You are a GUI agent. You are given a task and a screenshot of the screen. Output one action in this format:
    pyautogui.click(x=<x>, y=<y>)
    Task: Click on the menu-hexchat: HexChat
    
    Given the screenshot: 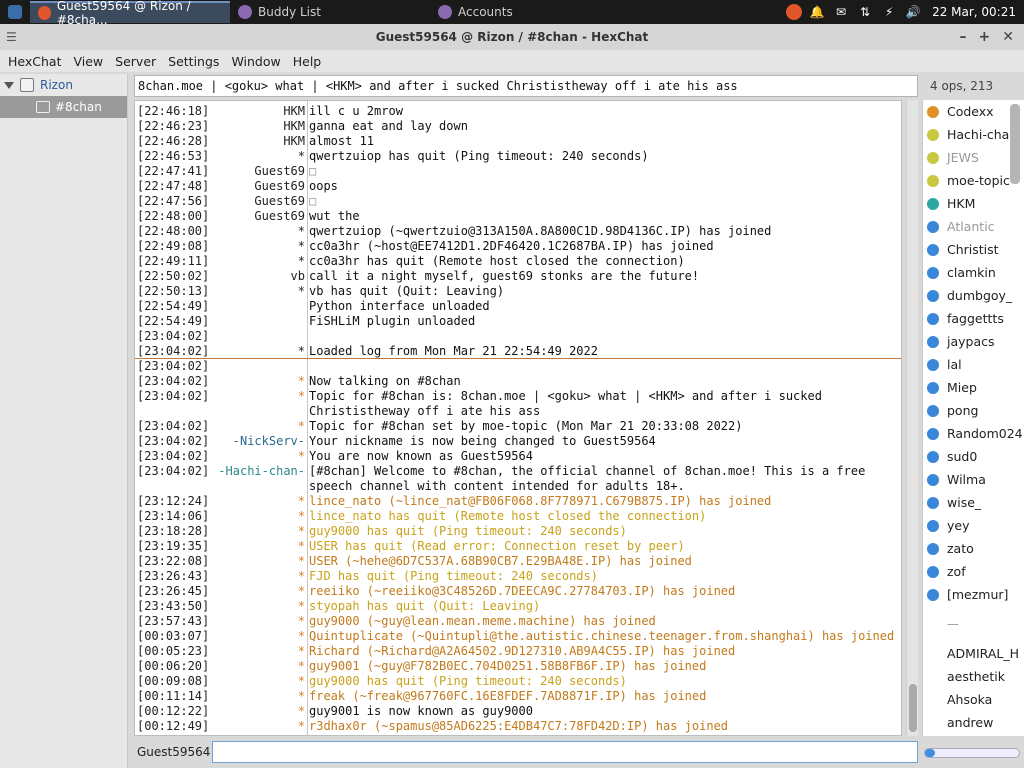 What is the action you would take?
    pyautogui.click(x=34, y=61)
    